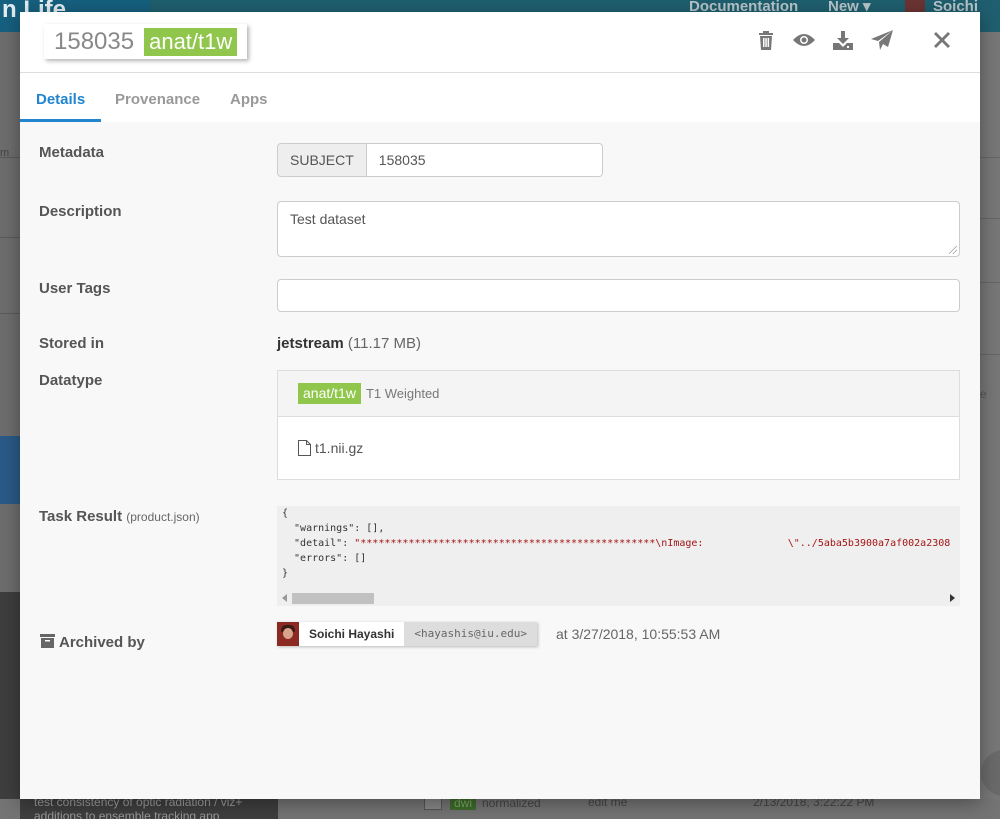 This screenshot has width=1000, height=819. I want to click on background-right-text: e, so click(983, 394).